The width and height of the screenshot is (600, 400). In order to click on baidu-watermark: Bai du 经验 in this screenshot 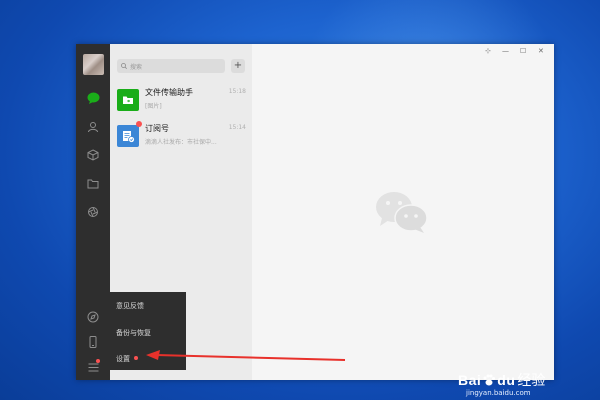, I will do `click(501, 380)`.